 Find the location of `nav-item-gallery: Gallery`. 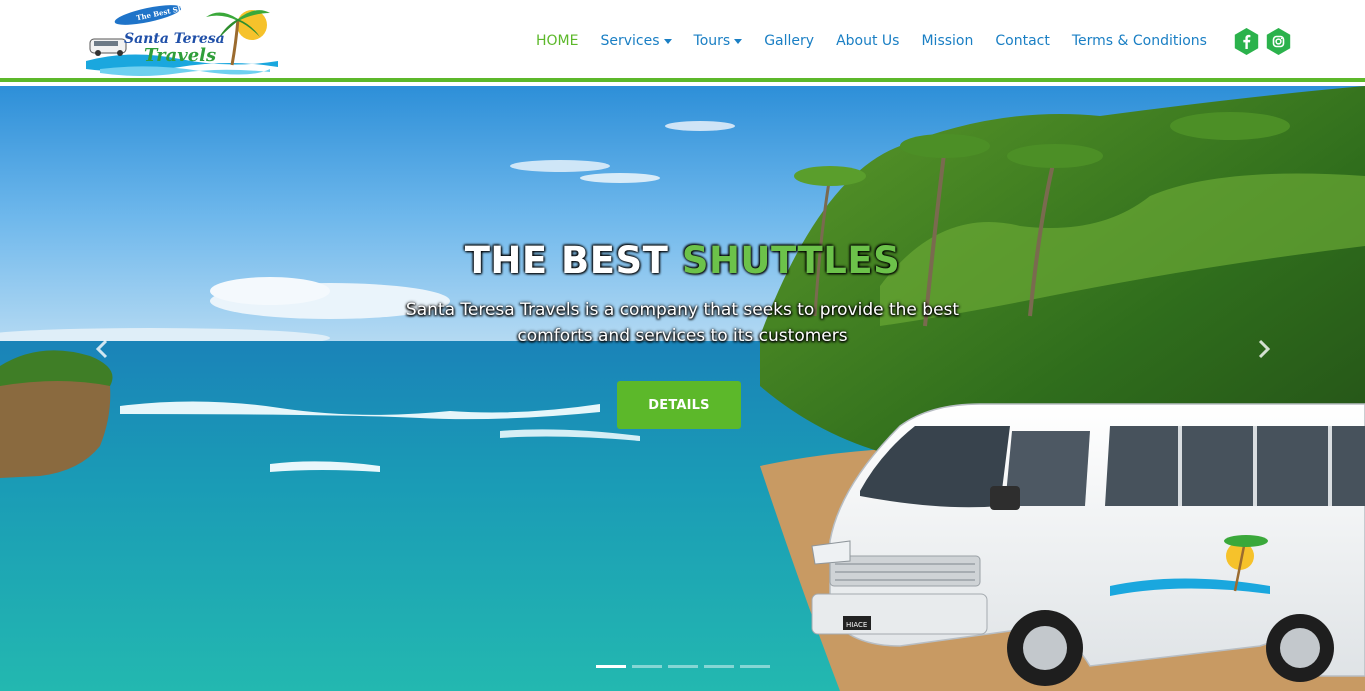

nav-item-gallery: Gallery is located at coordinates (789, 41).